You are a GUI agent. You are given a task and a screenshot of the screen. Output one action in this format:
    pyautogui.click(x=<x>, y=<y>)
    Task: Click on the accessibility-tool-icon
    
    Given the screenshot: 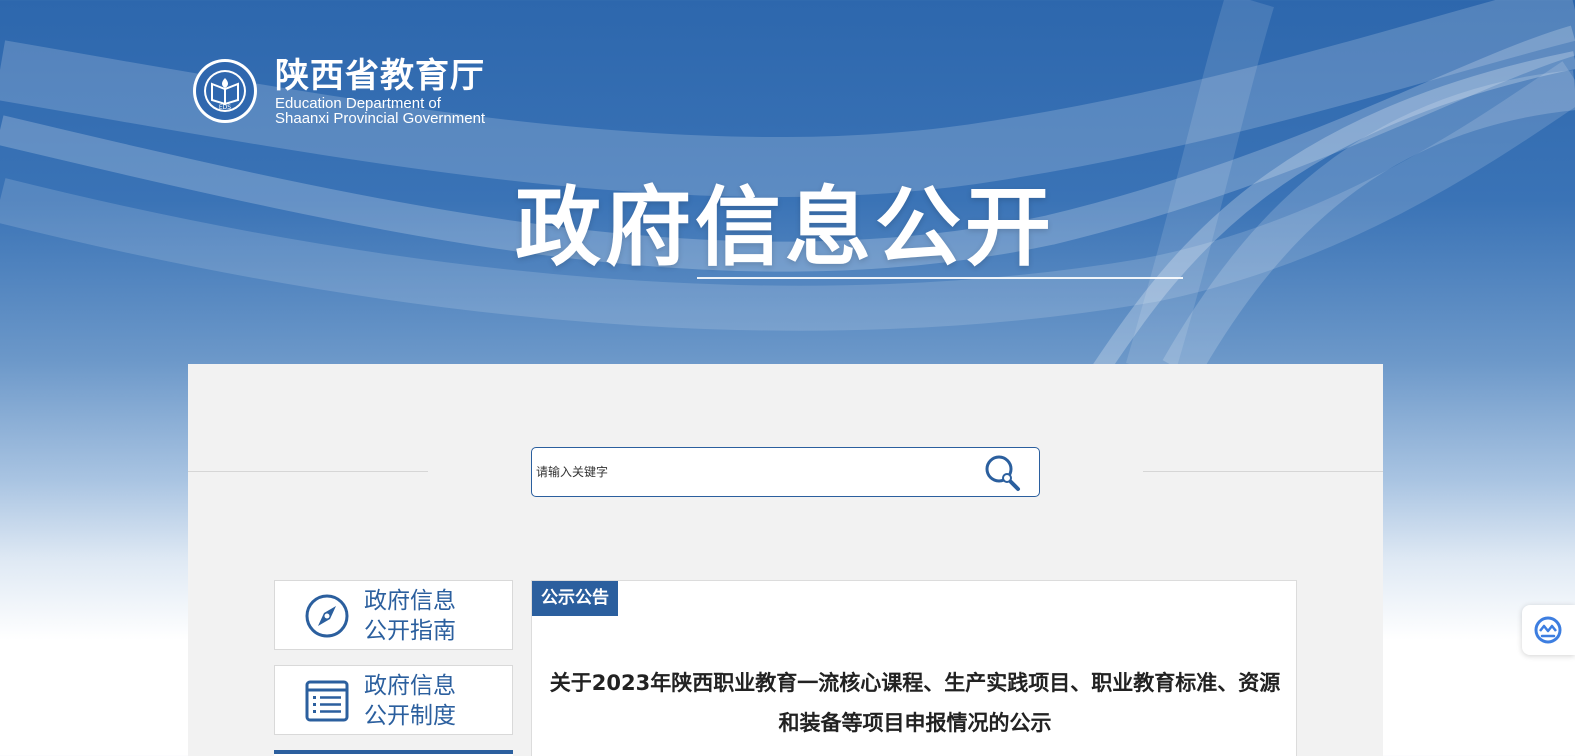 What is the action you would take?
    pyautogui.click(x=1548, y=630)
    